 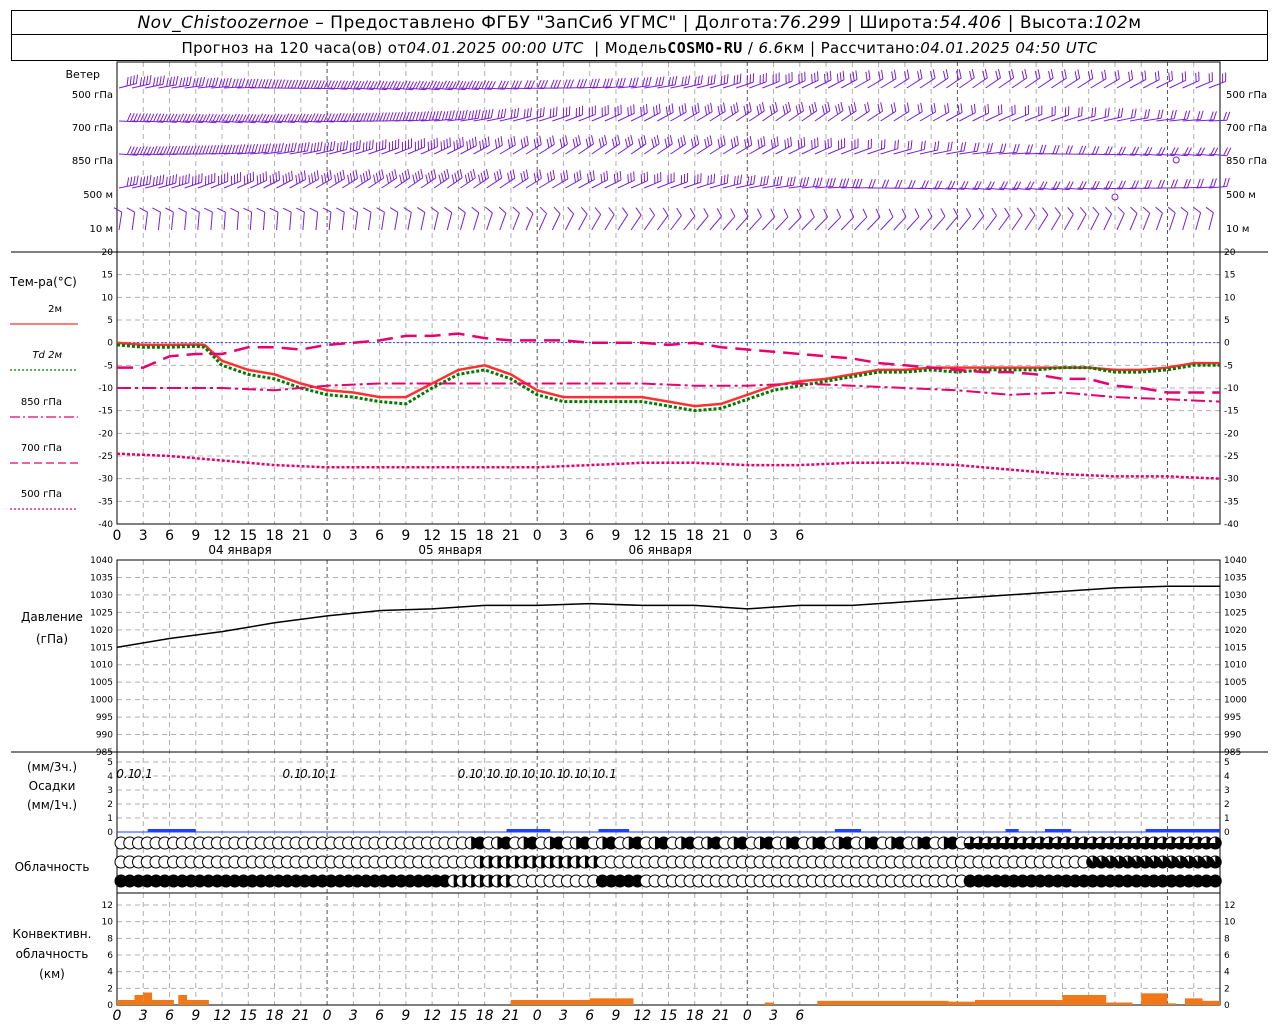 What do you see at coordinates (105, 457) in the screenshot?
I see `temperature-tick-label: -25` at bounding box center [105, 457].